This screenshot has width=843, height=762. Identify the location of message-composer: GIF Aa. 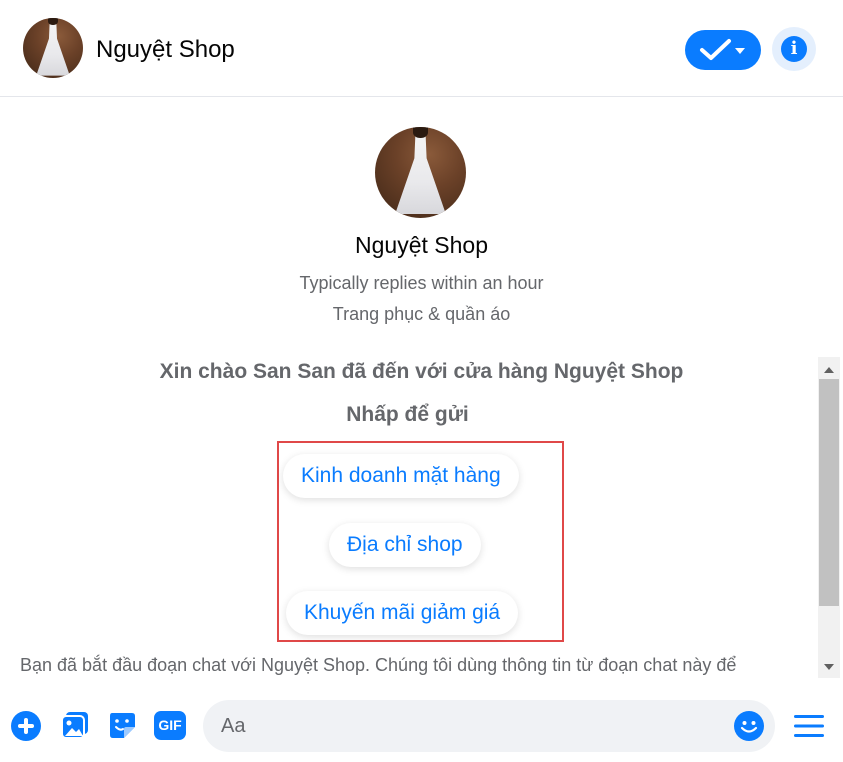
(421, 722).